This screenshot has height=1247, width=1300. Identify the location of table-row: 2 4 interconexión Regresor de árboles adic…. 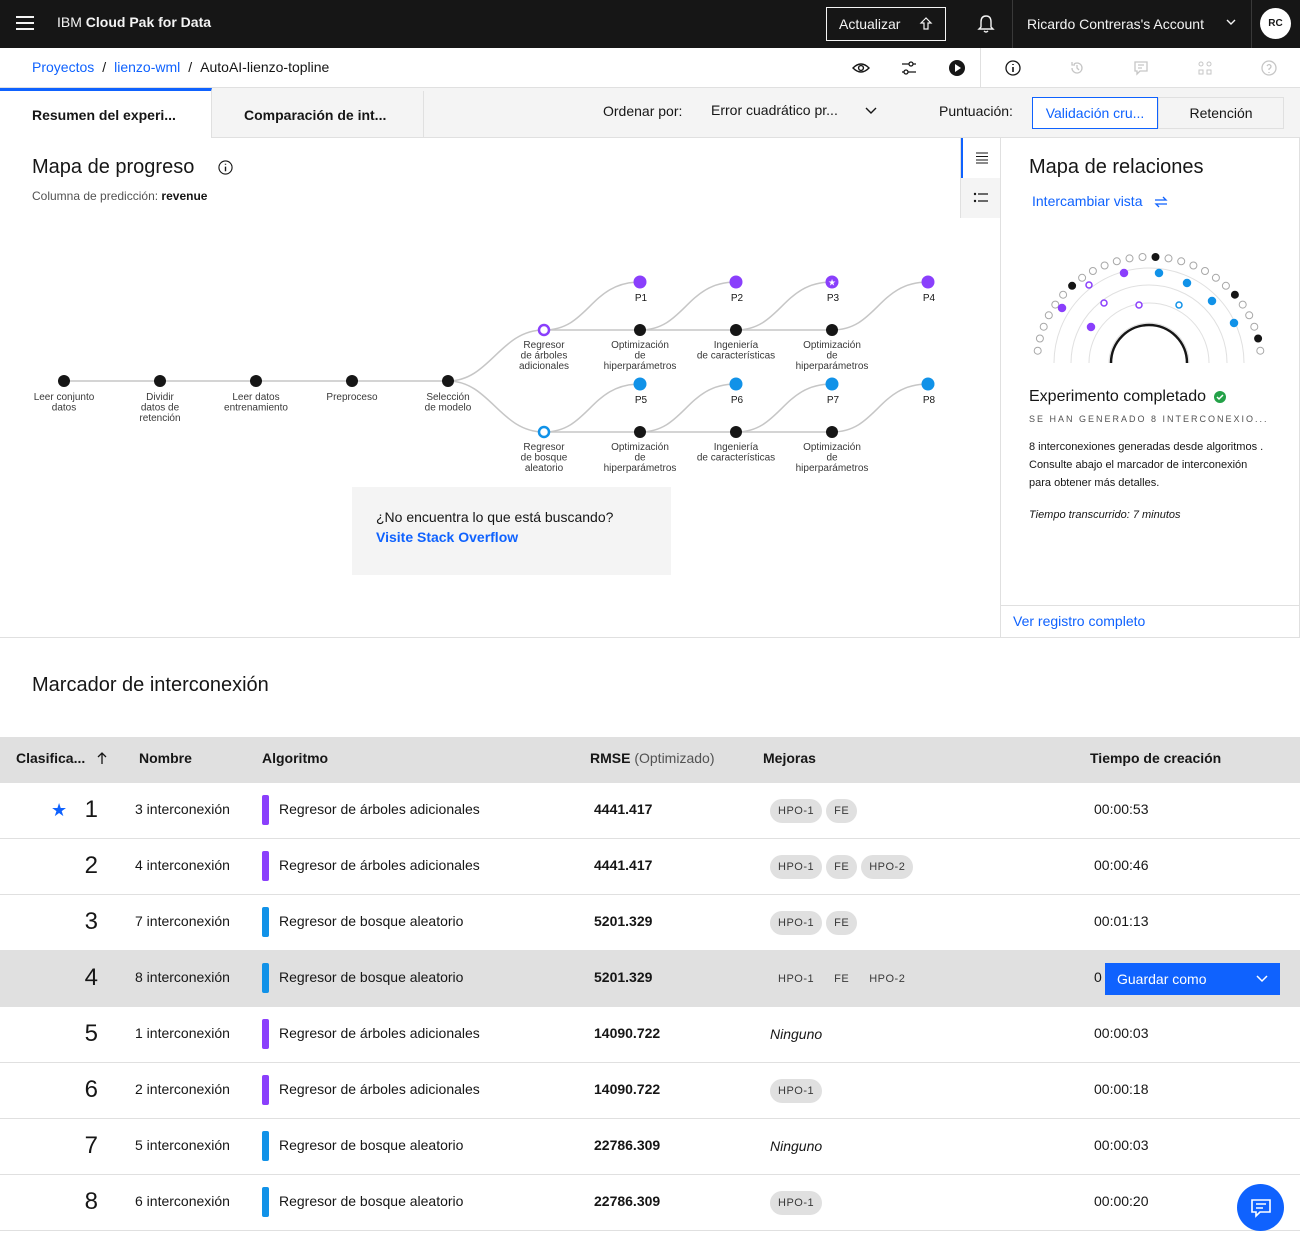
(650, 867).